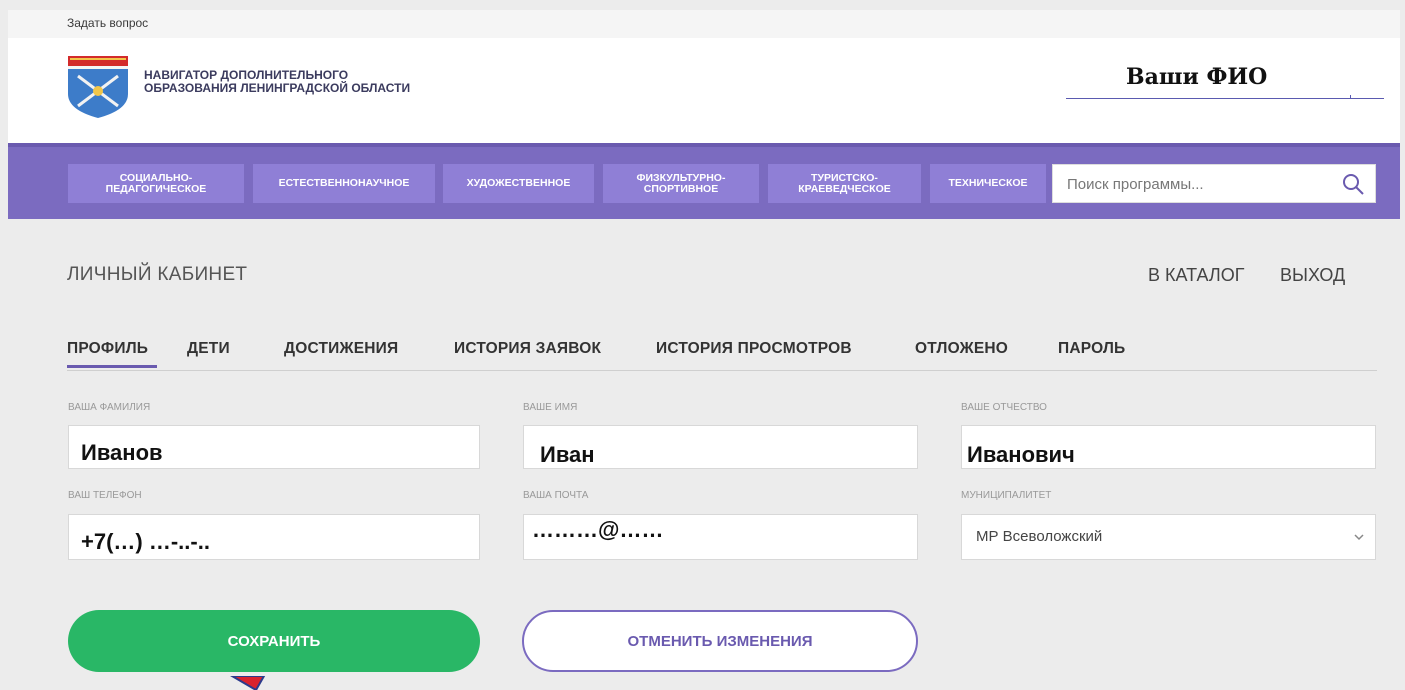 Image resolution: width=1405 pixels, height=690 pixels. What do you see at coordinates (105, 495) in the screenshot?
I see `phone-label: ВАШ ТЕЛЕФОН` at bounding box center [105, 495].